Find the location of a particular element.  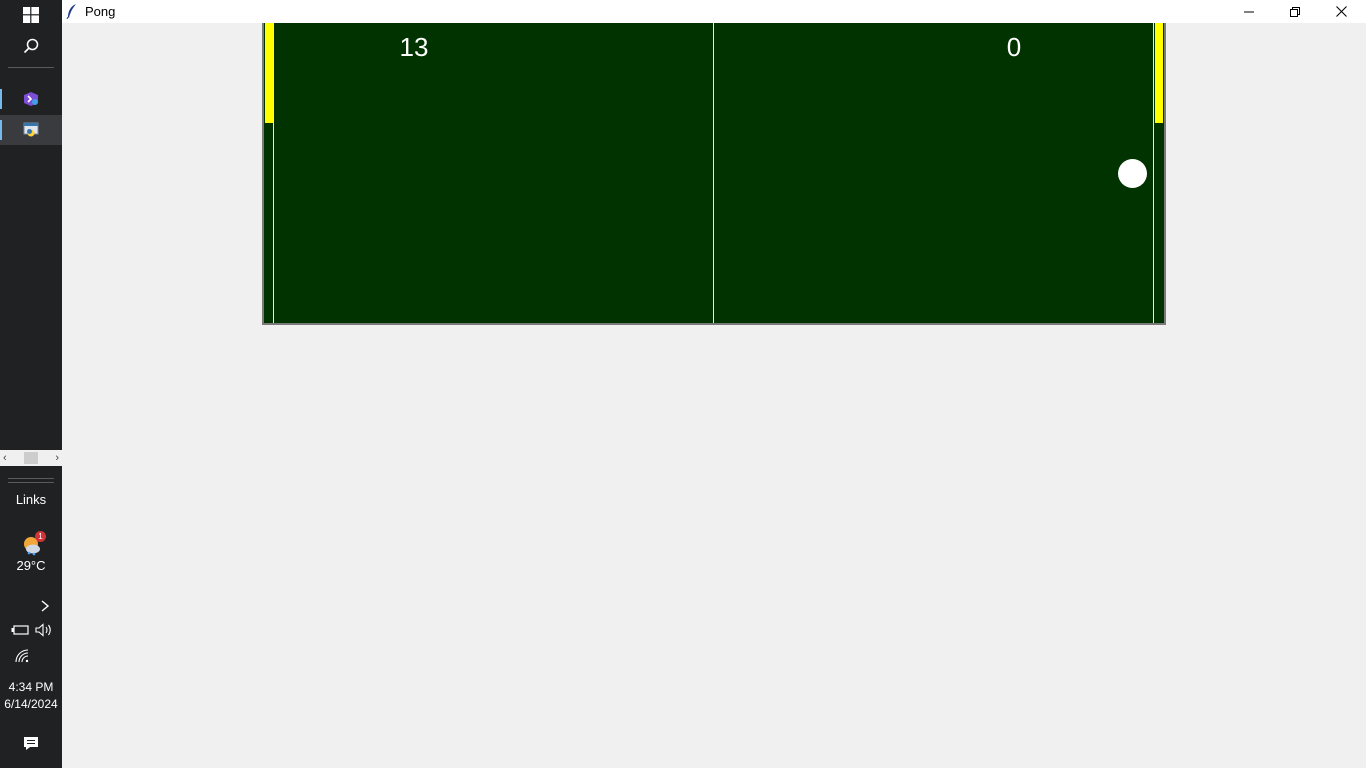

speaker-icon is located at coordinates (43, 630).